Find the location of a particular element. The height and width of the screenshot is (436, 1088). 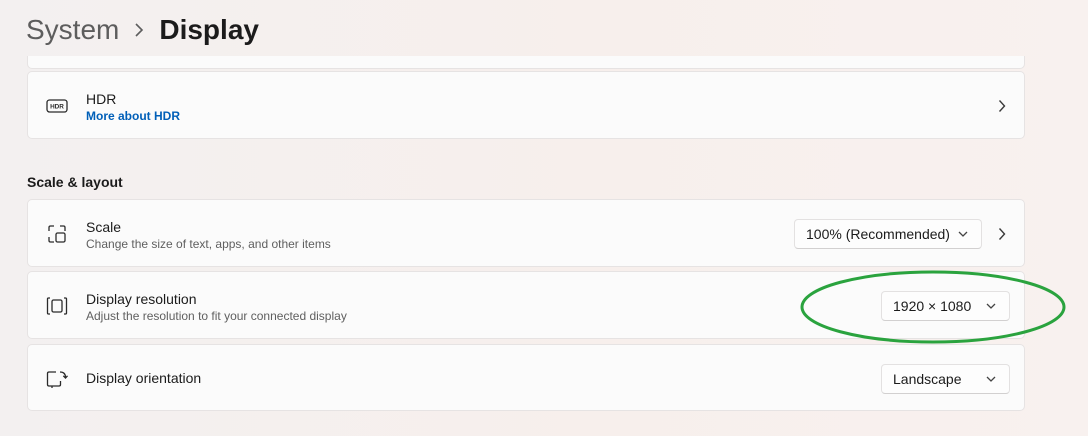

display-resolution-icon is located at coordinates (57, 306).